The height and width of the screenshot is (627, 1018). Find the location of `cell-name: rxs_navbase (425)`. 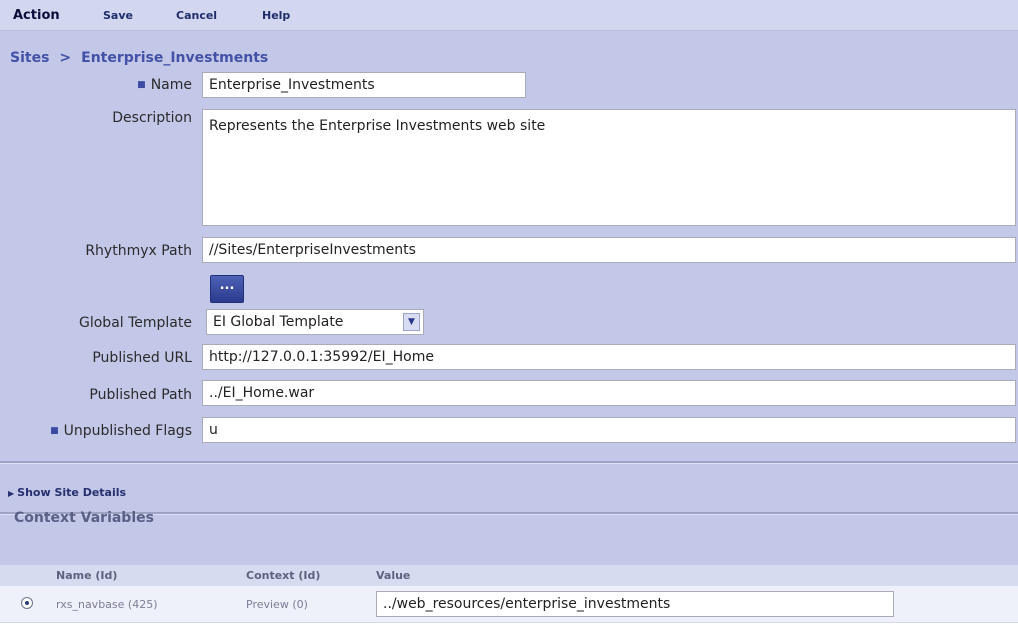

cell-name: rxs_navbase (425) is located at coordinates (107, 604).